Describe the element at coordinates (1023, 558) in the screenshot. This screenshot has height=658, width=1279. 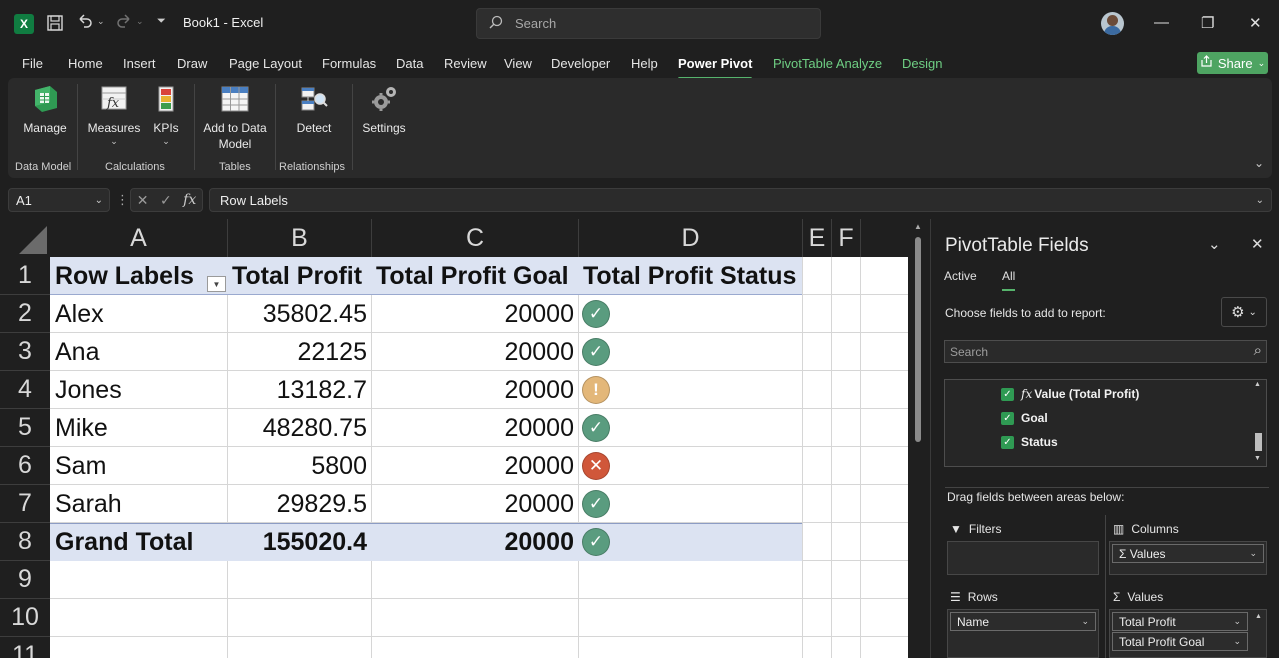
I see `filters-drop-zone` at that location.